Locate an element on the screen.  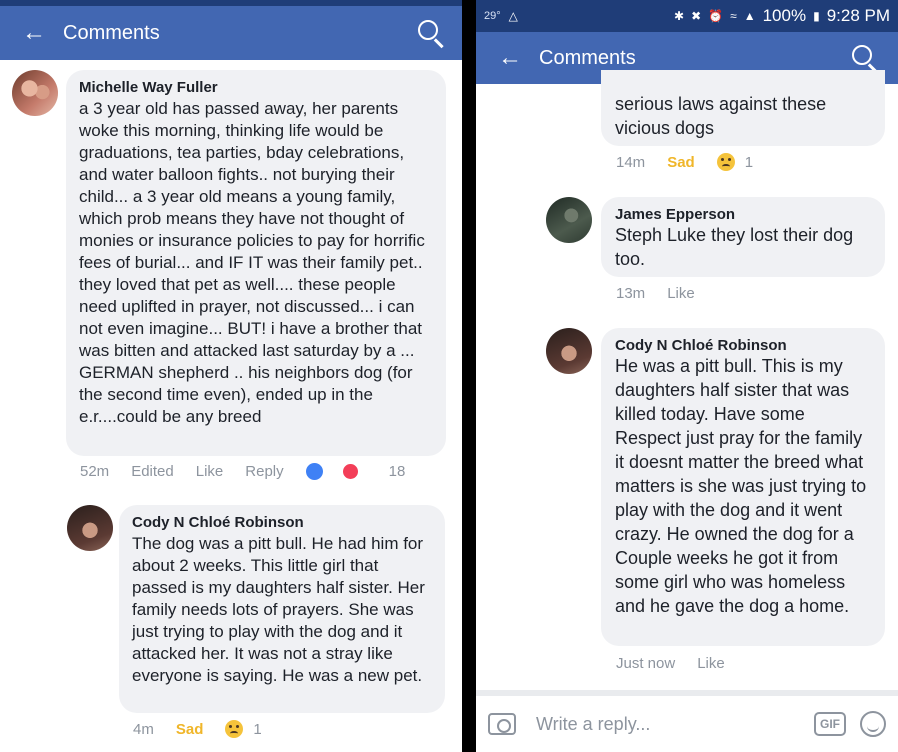
comment-time: Just now is located at coordinates (646, 663).